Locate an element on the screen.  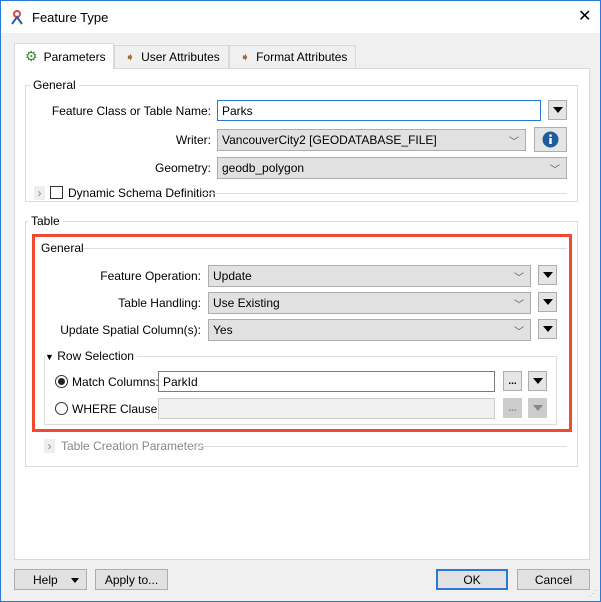
feature-class-input: Parks is located at coordinates (379, 110).